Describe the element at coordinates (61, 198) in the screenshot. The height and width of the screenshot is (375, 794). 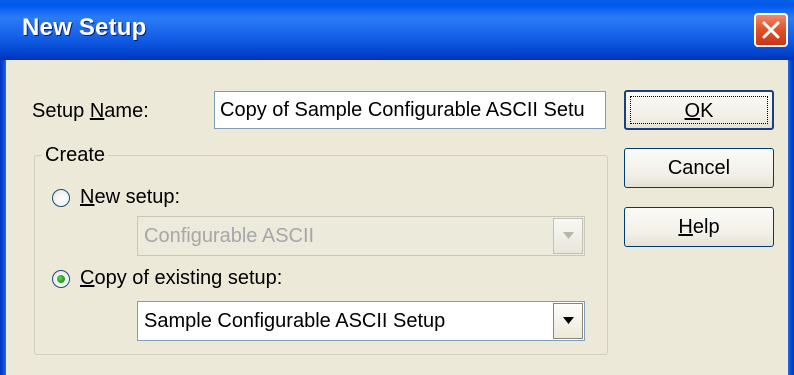
I see `new-setup-radio` at that location.